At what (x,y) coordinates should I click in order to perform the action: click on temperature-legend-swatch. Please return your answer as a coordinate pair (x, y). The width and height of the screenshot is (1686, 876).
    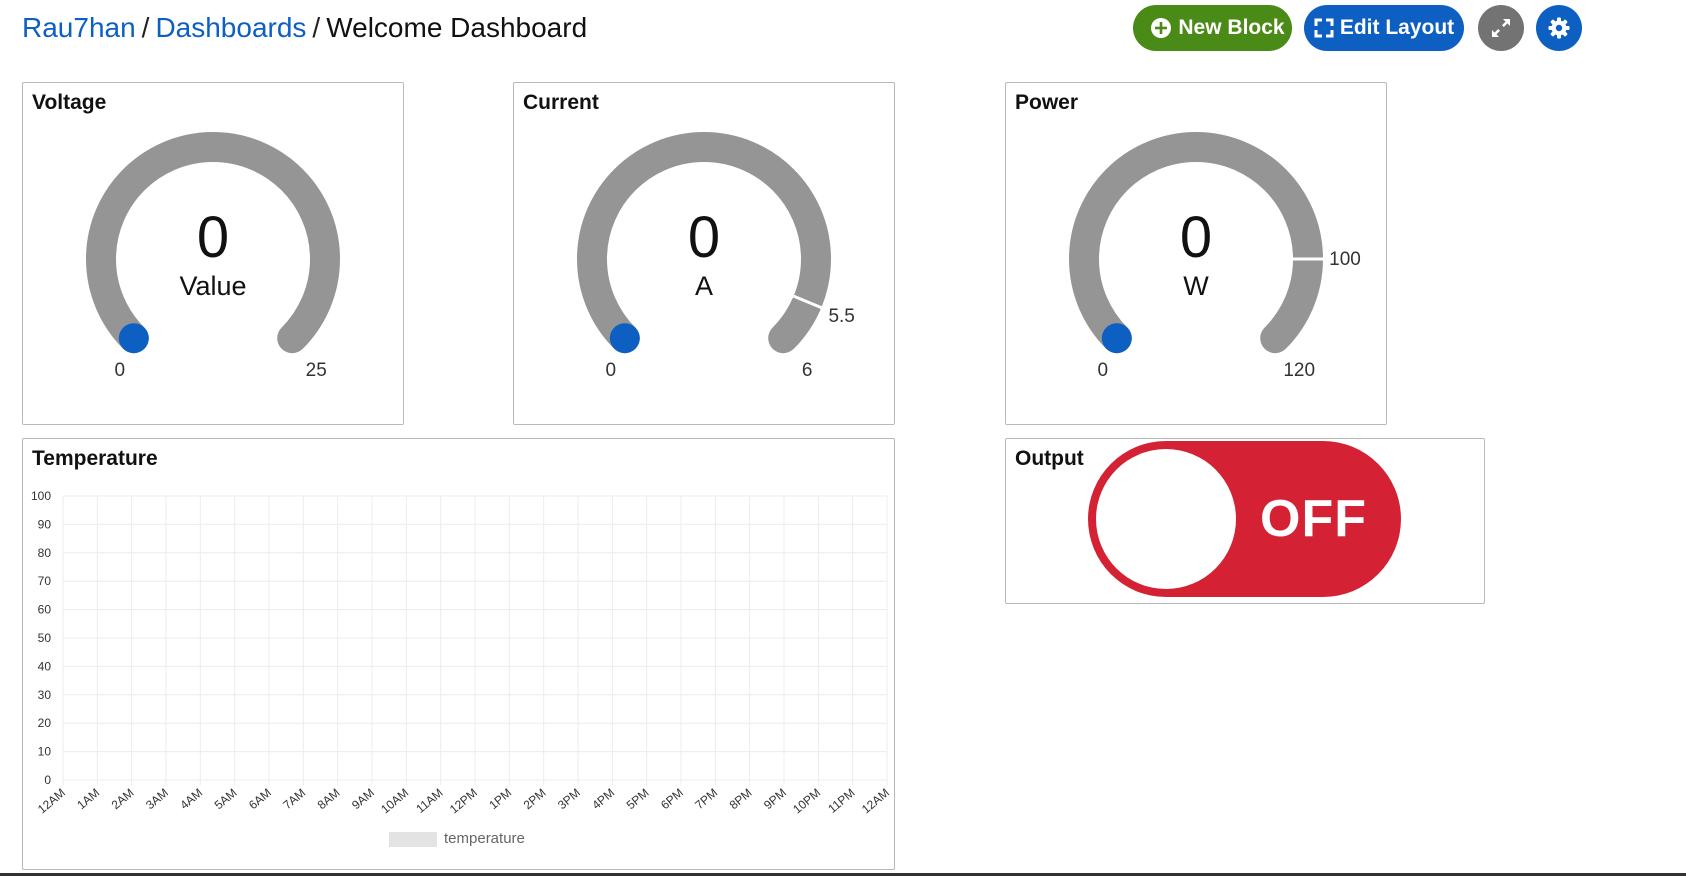
    Looking at the image, I should click on (413, 839).